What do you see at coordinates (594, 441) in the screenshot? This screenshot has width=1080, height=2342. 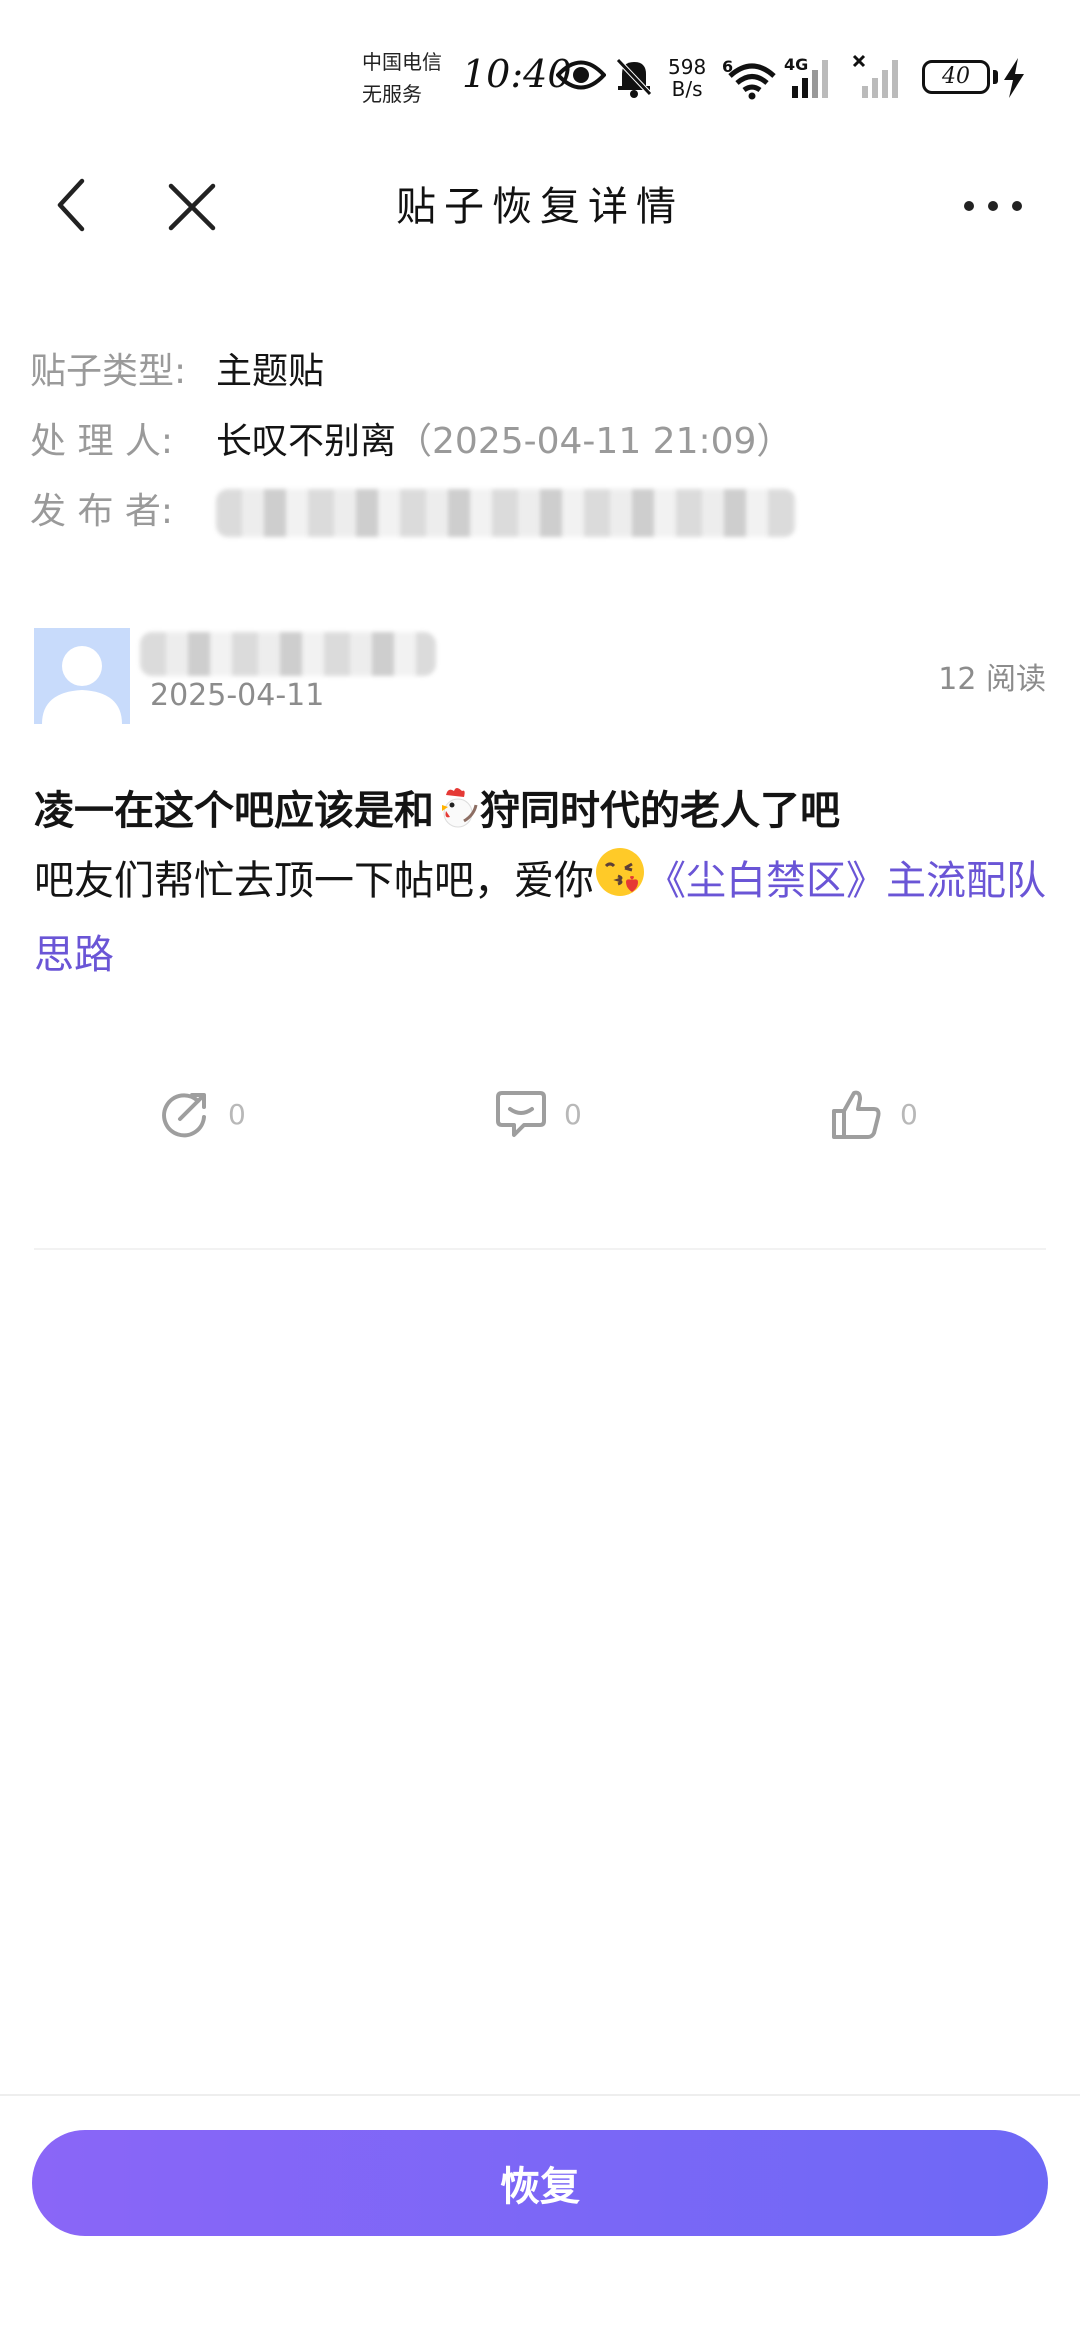 I see `handler-time: （2025-04-11 21:09）` at bounding box center [594, 441].